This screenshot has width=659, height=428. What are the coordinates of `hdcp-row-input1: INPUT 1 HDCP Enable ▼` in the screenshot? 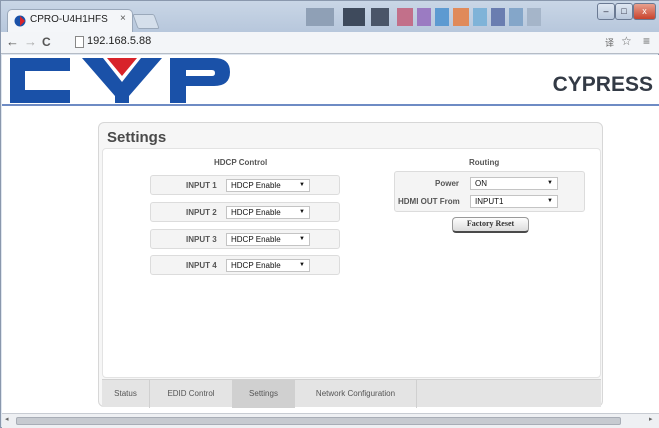 It's located at (245, 185).